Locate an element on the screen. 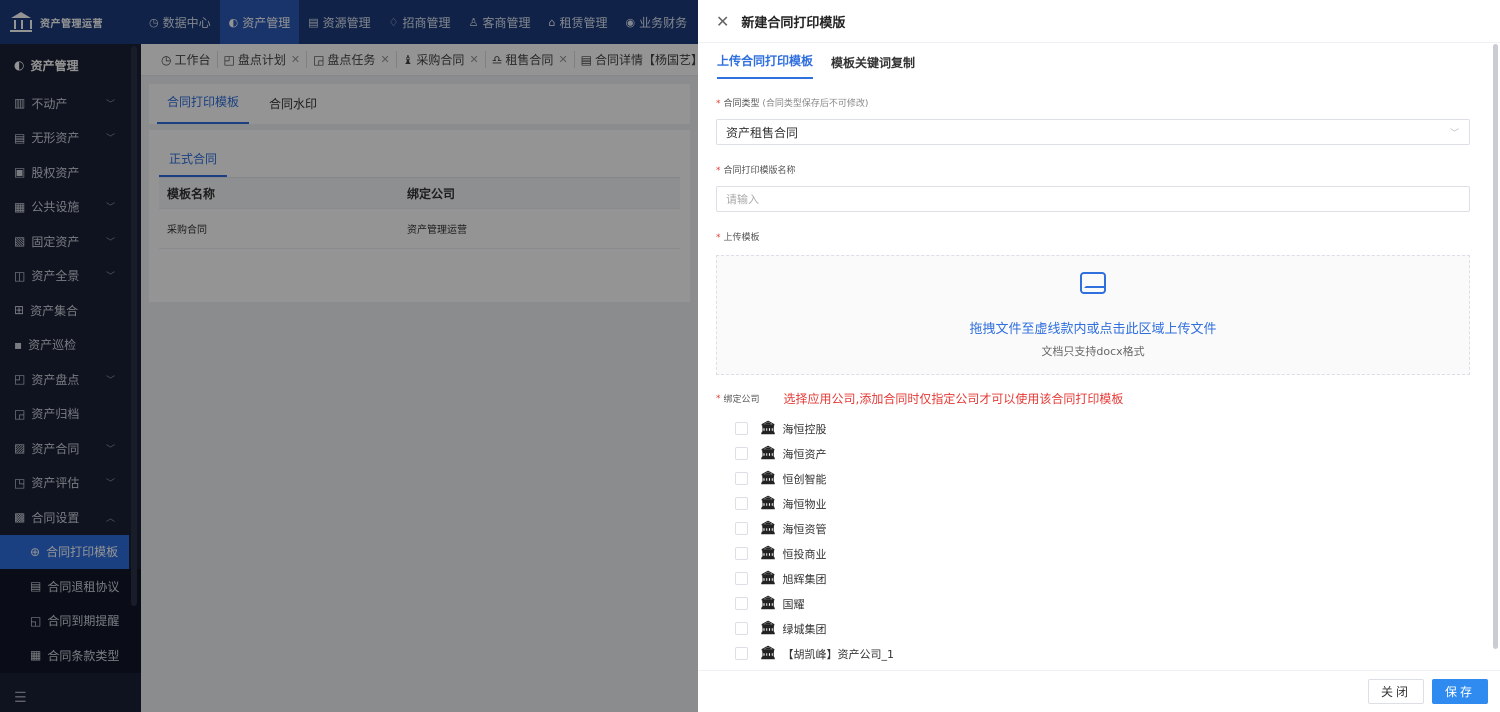 The width and height of the screenshot is (1500, 712). upload-format-hint: 文档只支持docx格式 is located at coordinates (1093, 351).